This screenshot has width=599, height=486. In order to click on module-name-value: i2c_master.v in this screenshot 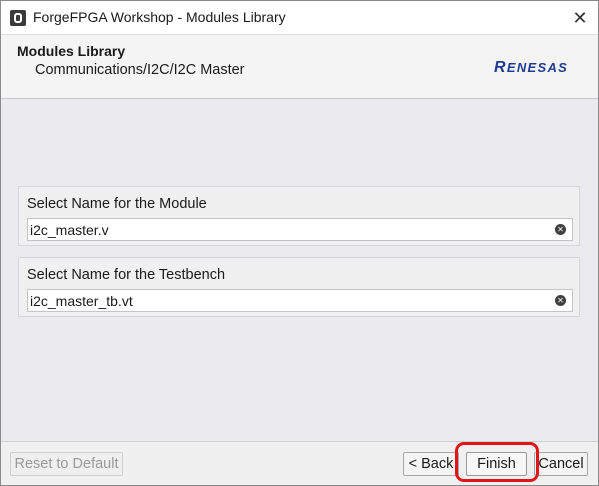, I will do `click(69, 230)`.